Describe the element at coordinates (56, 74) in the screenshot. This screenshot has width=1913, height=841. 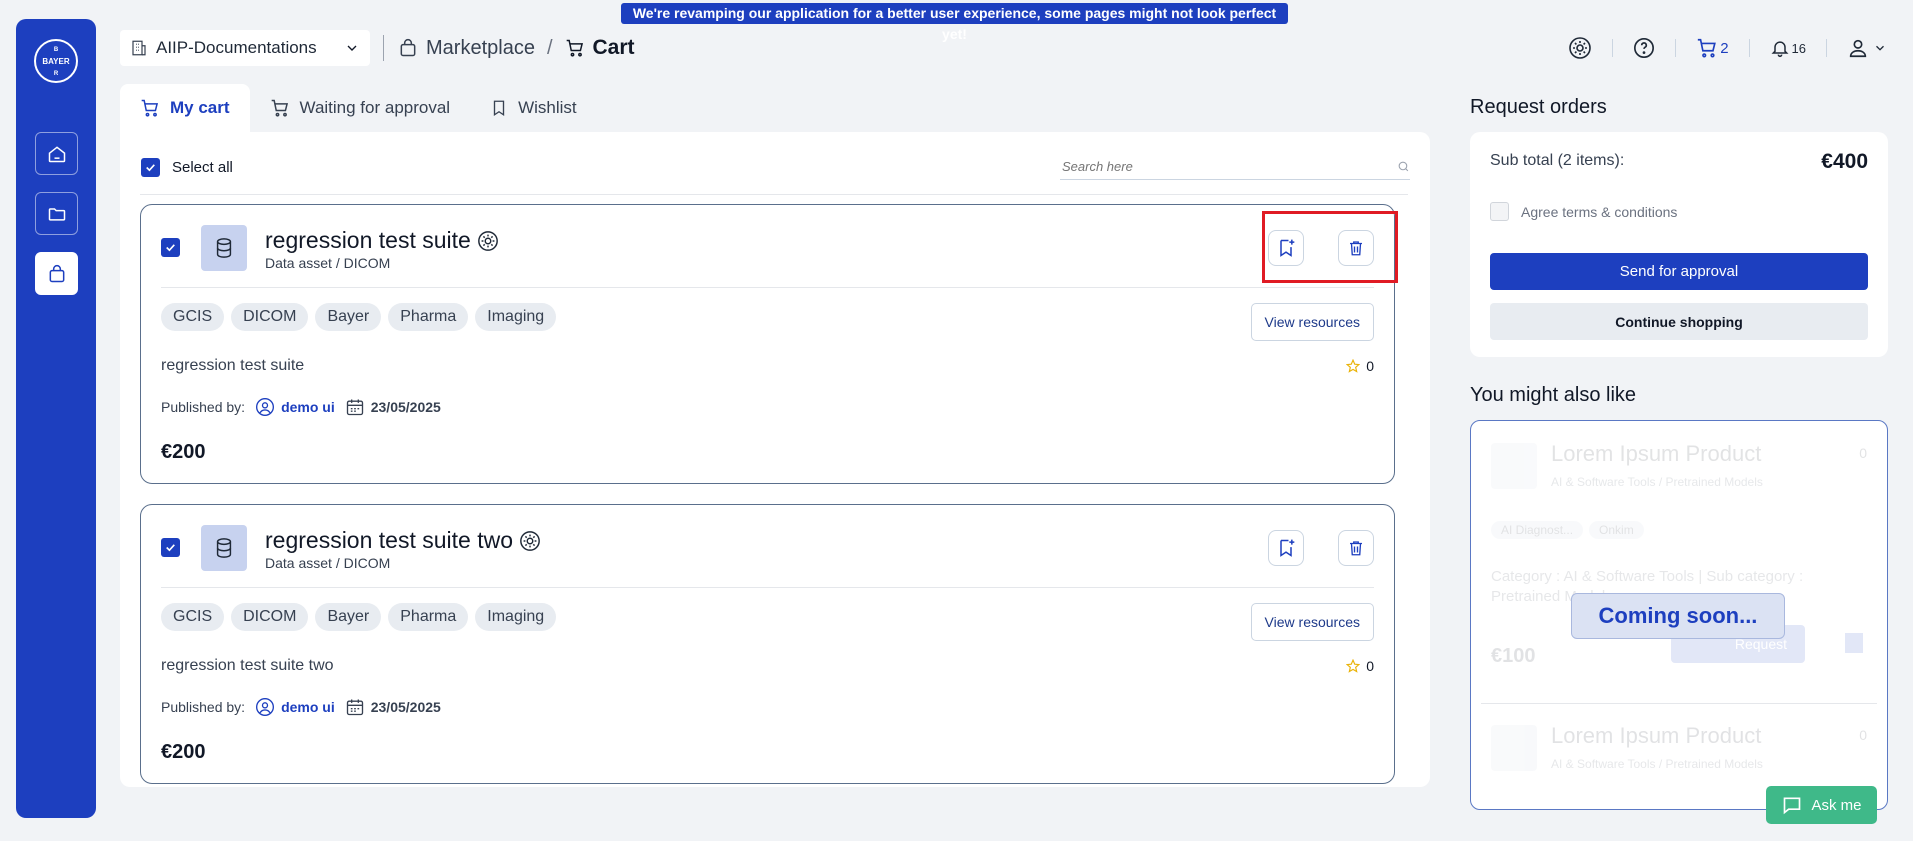
I see `svg-text: R` at that location.